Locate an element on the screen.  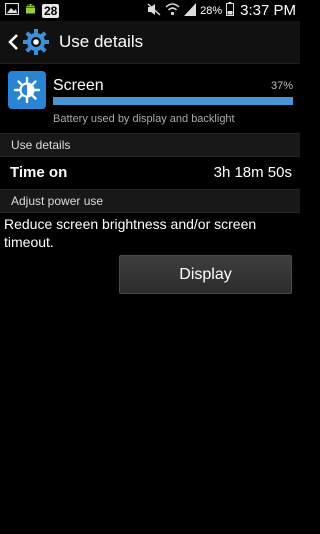
clock: 3:37 PM is located at coordinates (268, 10).